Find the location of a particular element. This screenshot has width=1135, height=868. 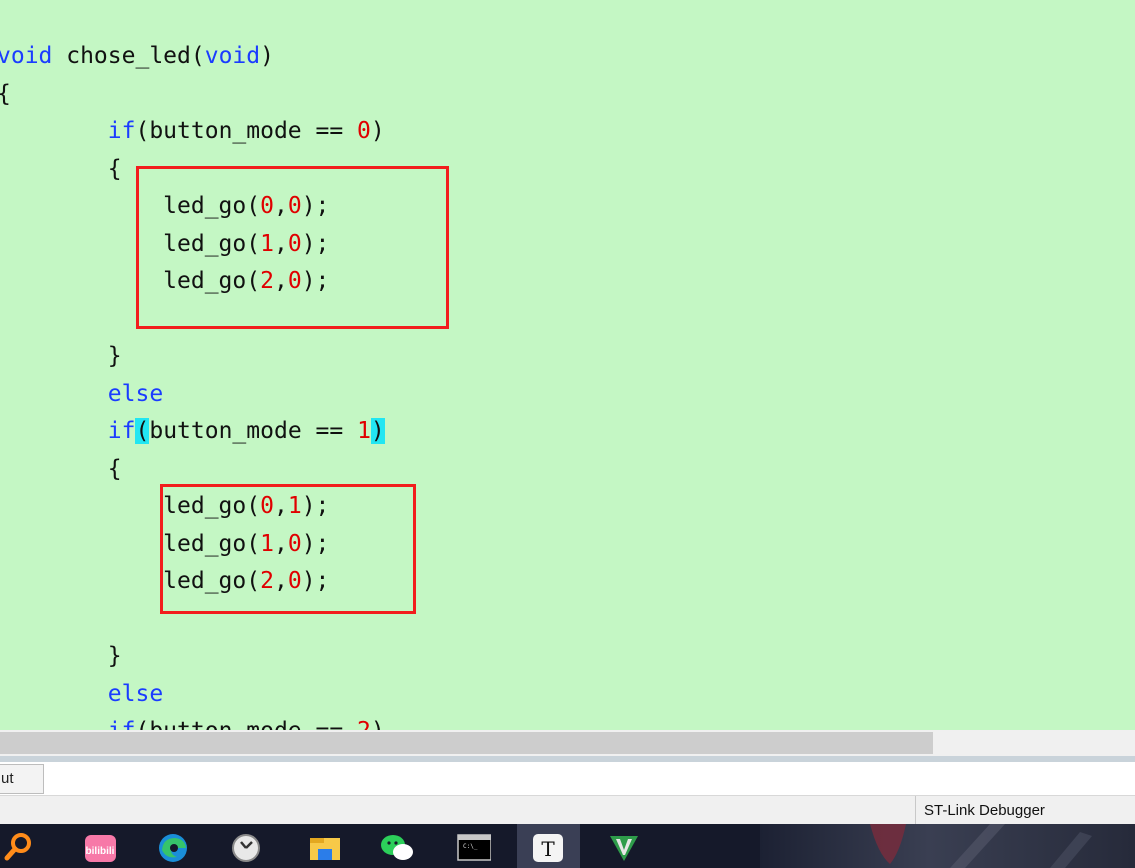

vim-icon is located at coordinates (624, 847).